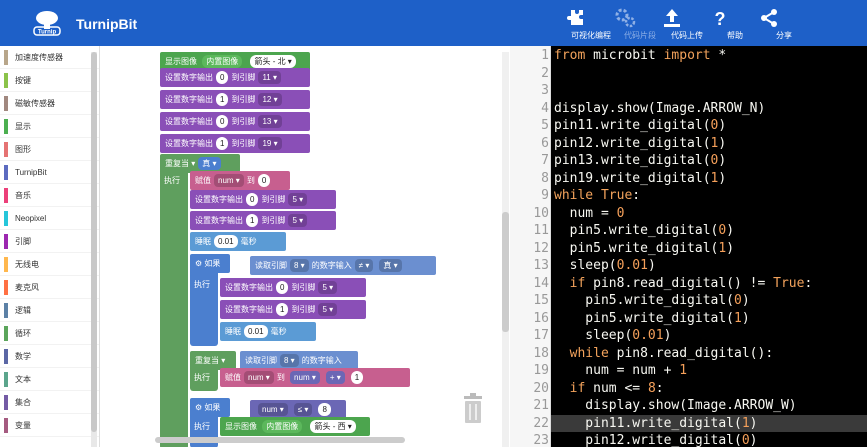 The height and width of the screenshot is (447, 867). Describe the element at coordinates (49, 57) in the screenshot. I see `sidebar-category: 加速度传感器` at that location.